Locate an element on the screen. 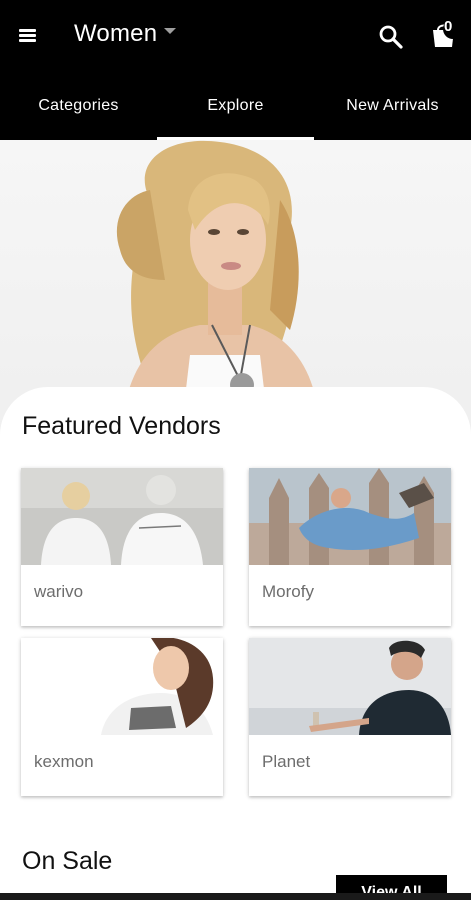  vendor-card-kexmon: kexmon is located at coordinates (122, 717).